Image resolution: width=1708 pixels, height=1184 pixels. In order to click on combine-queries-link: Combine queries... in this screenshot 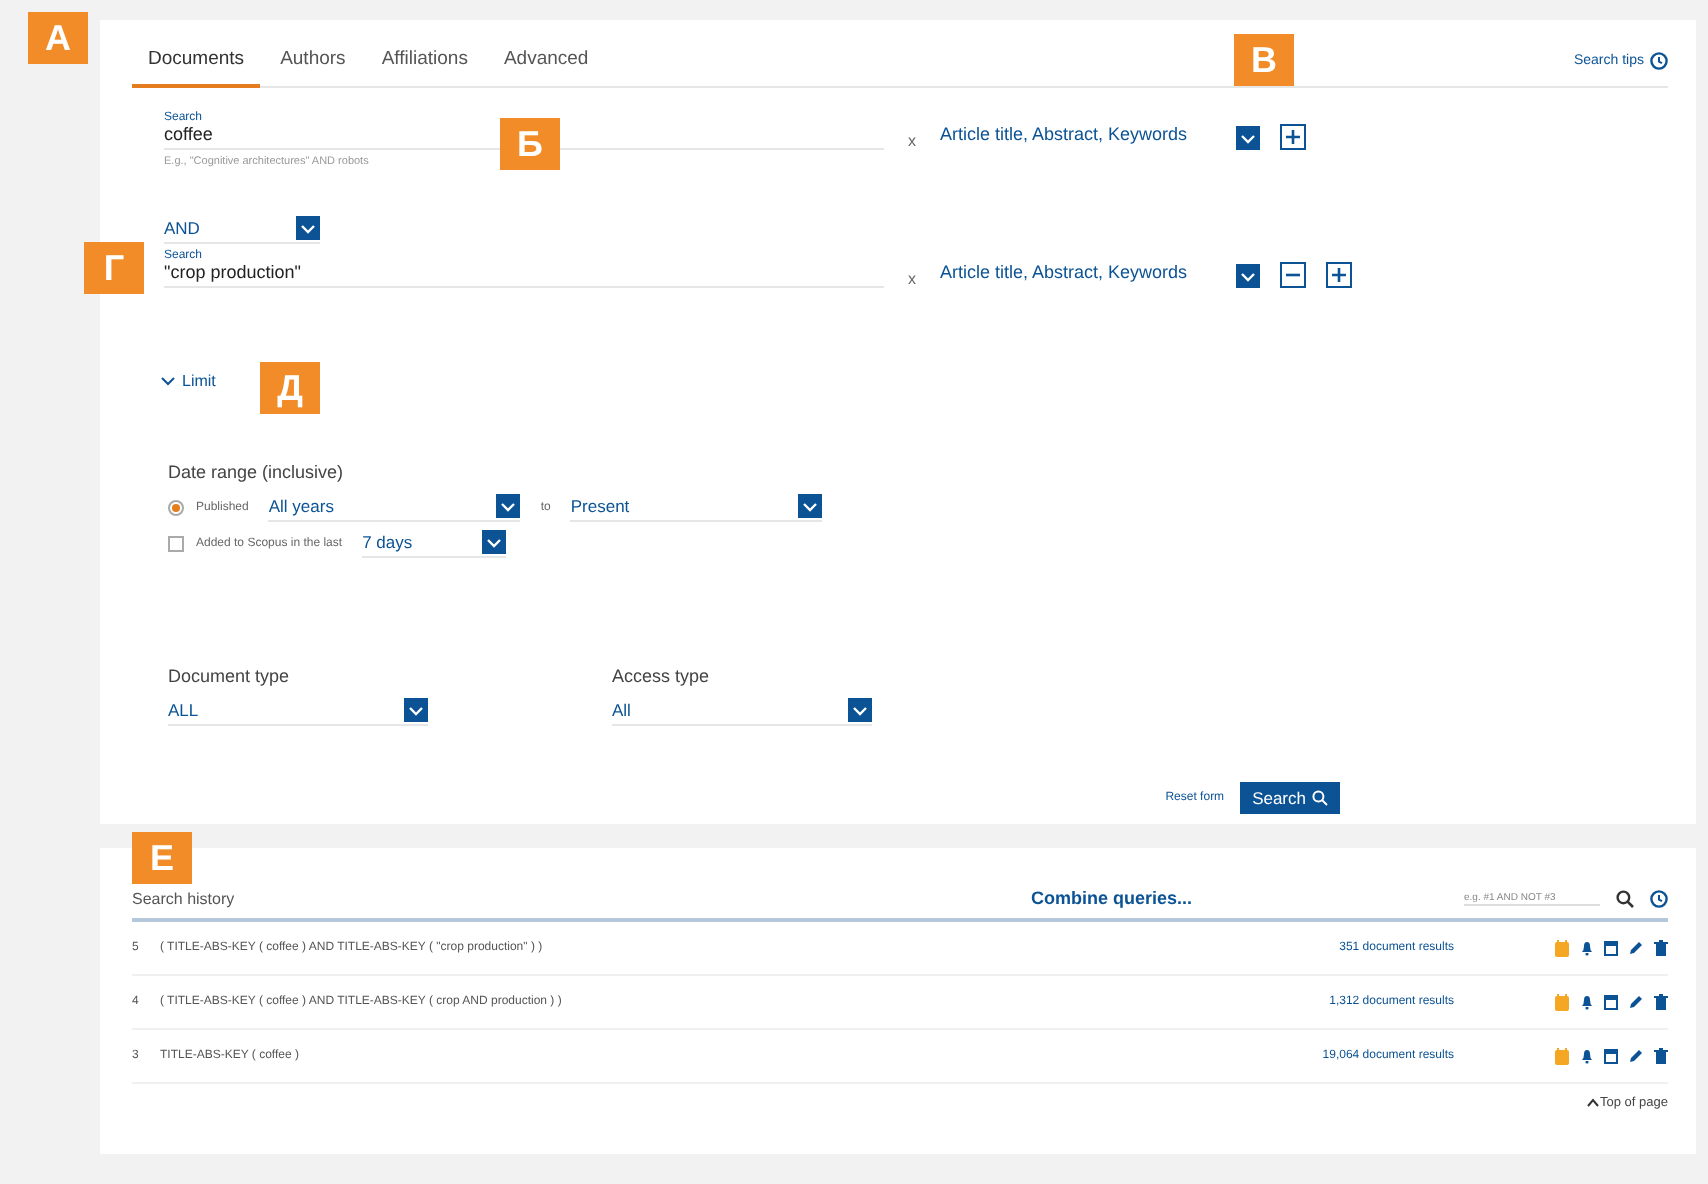, I will do `click(1111, 898)`.